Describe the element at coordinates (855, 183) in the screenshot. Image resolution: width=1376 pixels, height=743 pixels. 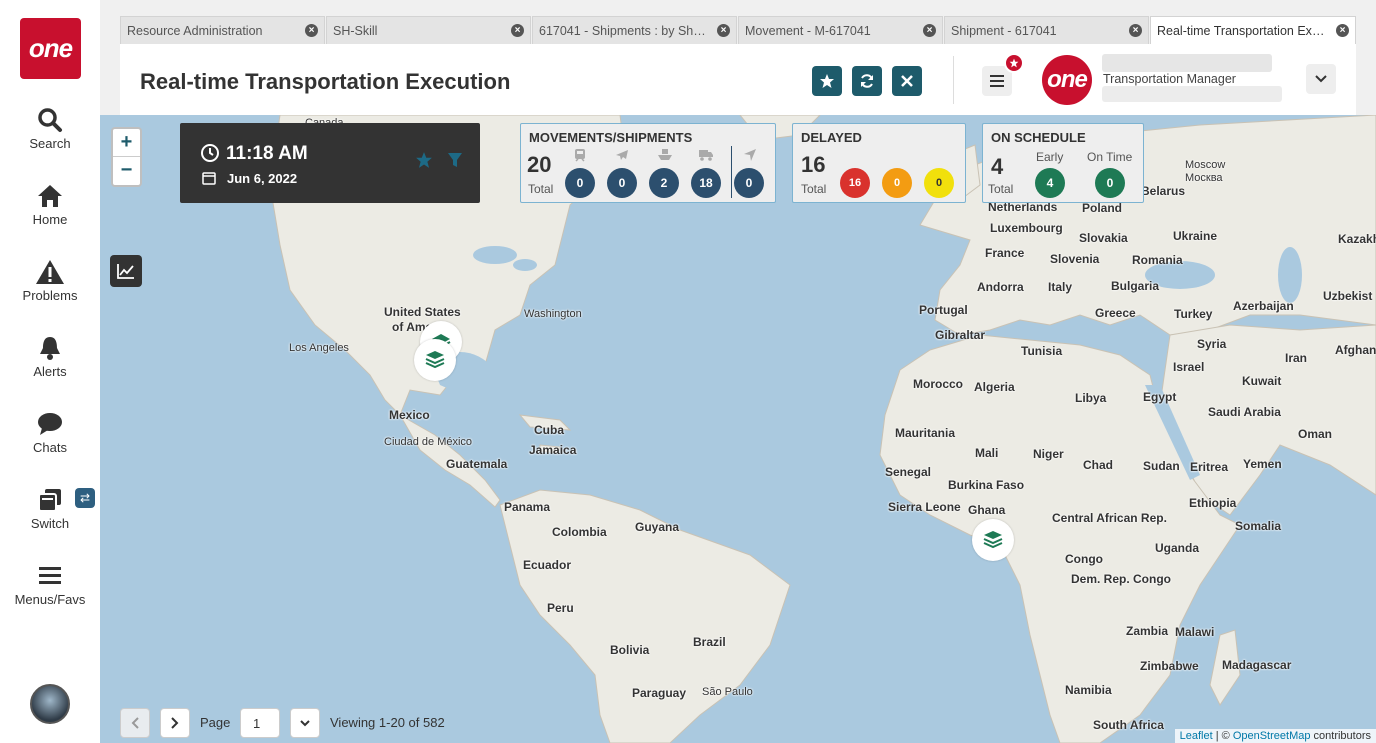
I see `delayed-critical-count: 16` at that location.